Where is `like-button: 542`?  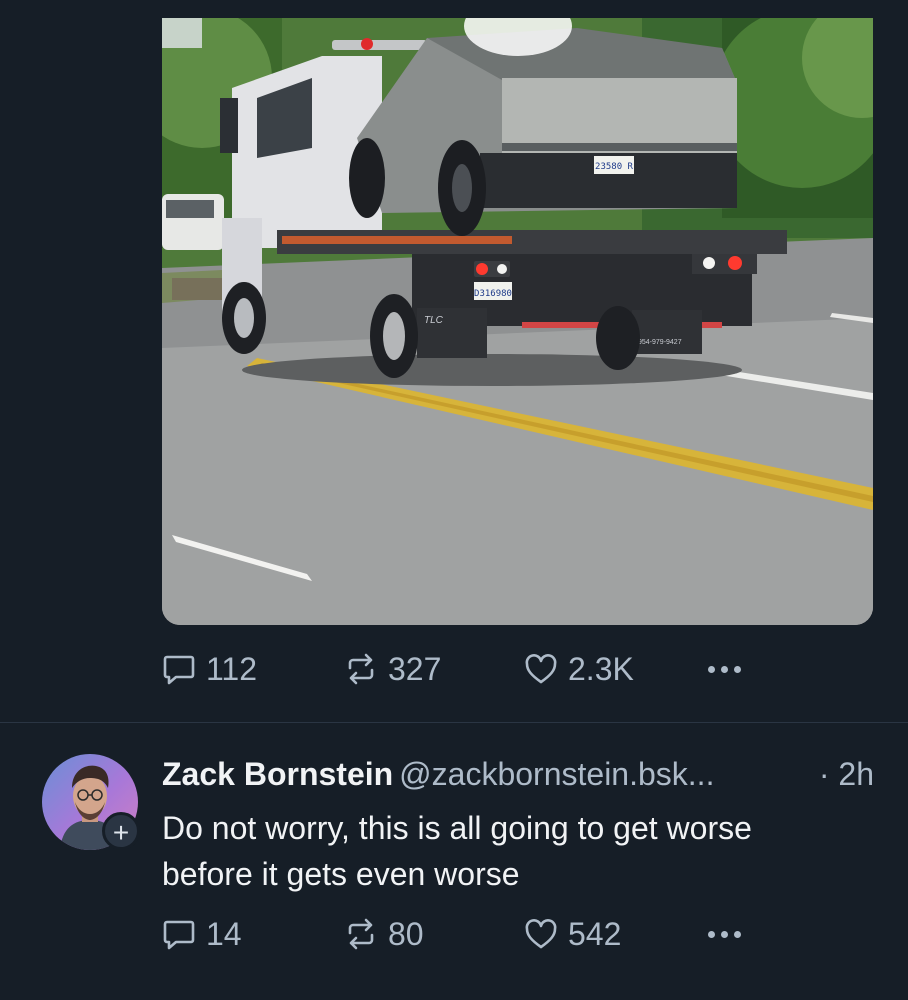 like-button: 542 is located at coordinates (572, 934).